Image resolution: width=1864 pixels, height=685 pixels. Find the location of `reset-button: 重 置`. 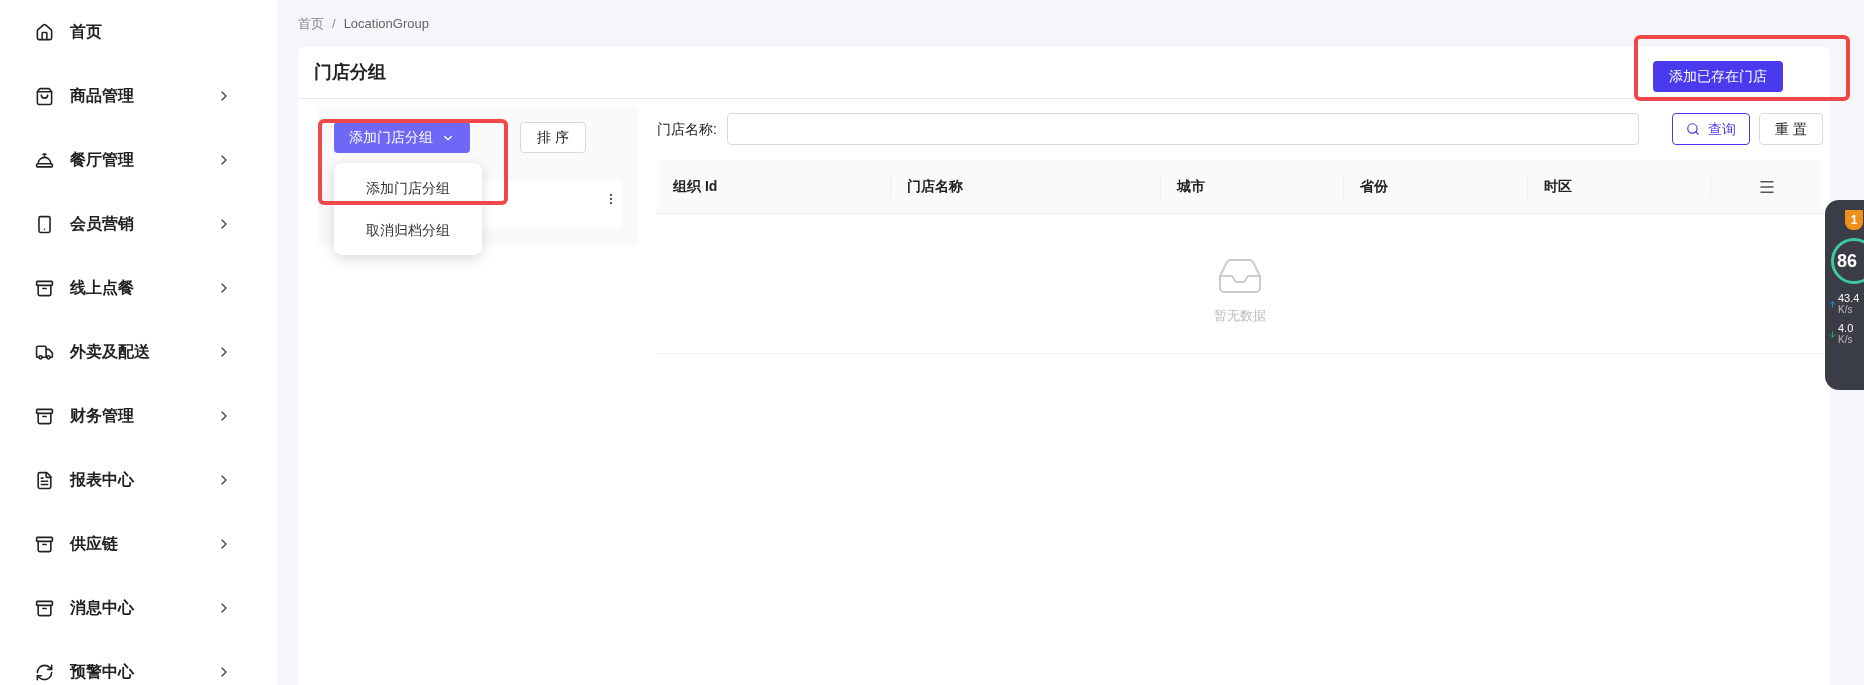

reset-button: 重 置 is located at coordinates (1791, 129).